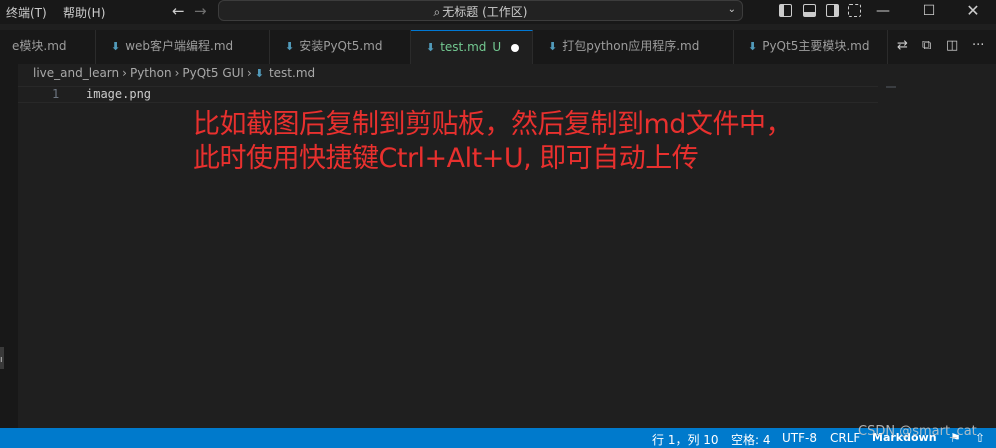  I want to click on title-bar: 终端(T) 帮助(H) ← → ⌕ 无标题 (工作区) ⌄ — ☐ ✕, so click(498, 12).